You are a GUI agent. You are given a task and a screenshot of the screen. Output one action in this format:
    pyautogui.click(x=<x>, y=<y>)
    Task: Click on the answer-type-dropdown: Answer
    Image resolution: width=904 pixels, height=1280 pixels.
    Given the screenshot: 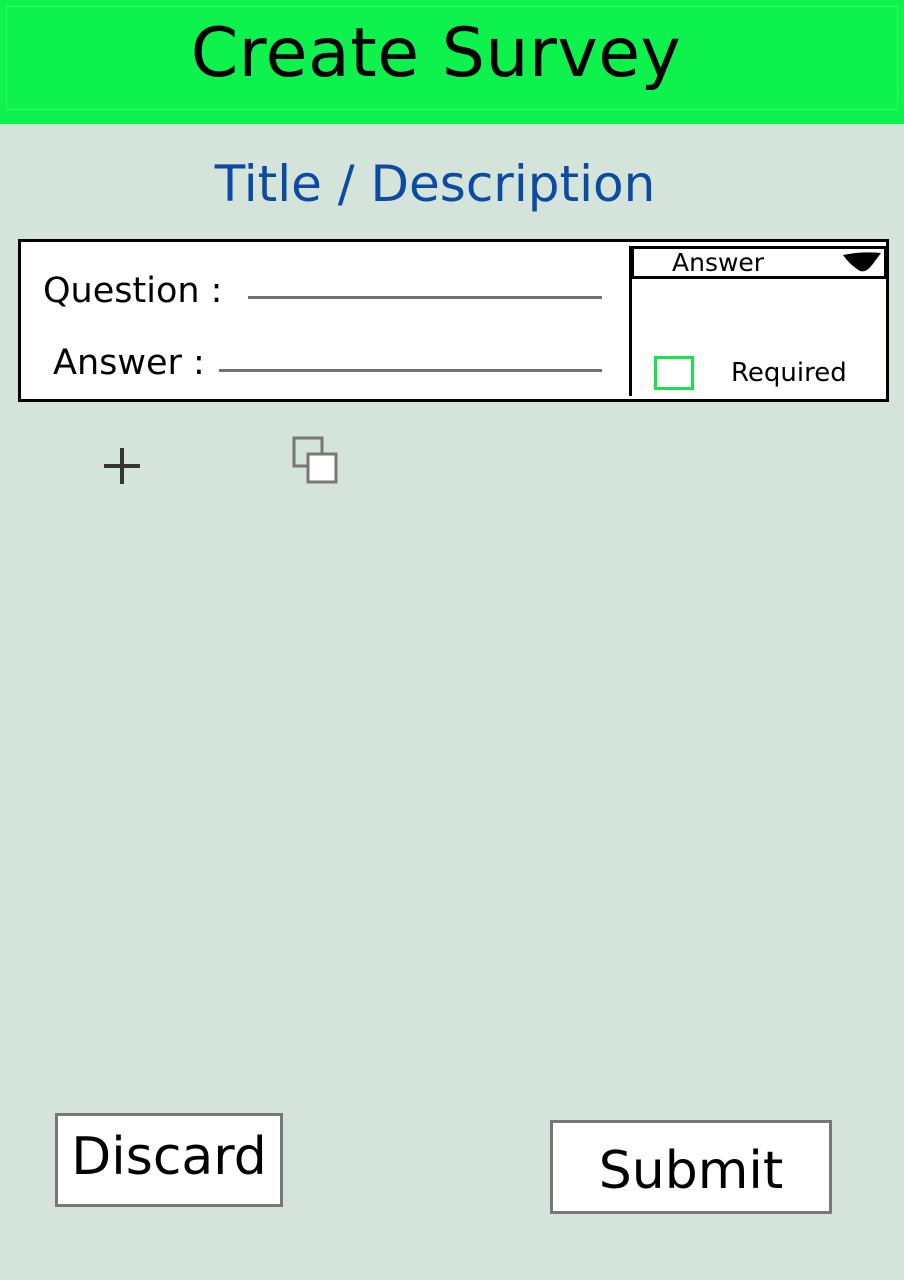 What is the action you would take?
    pyautogui.click(x=759, y=262)
    